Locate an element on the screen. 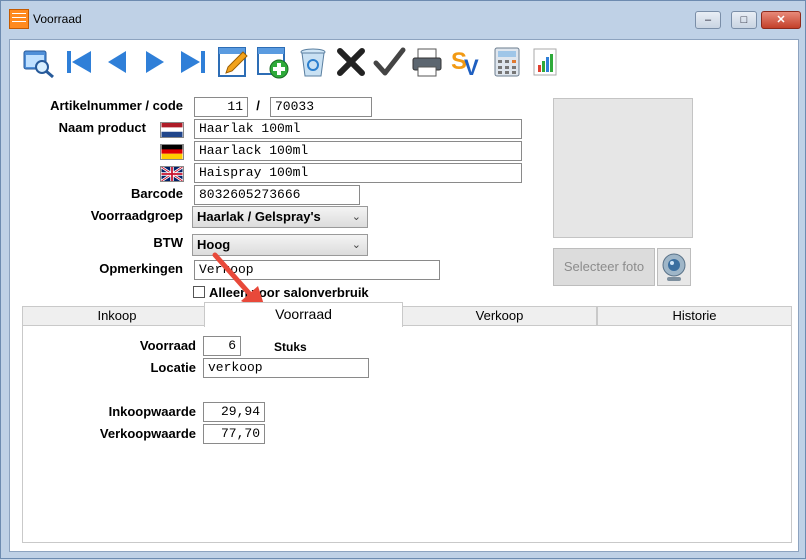 The width and height of the screenshot is (806, 560). last-record-icon is located at coordinates (193, 62).